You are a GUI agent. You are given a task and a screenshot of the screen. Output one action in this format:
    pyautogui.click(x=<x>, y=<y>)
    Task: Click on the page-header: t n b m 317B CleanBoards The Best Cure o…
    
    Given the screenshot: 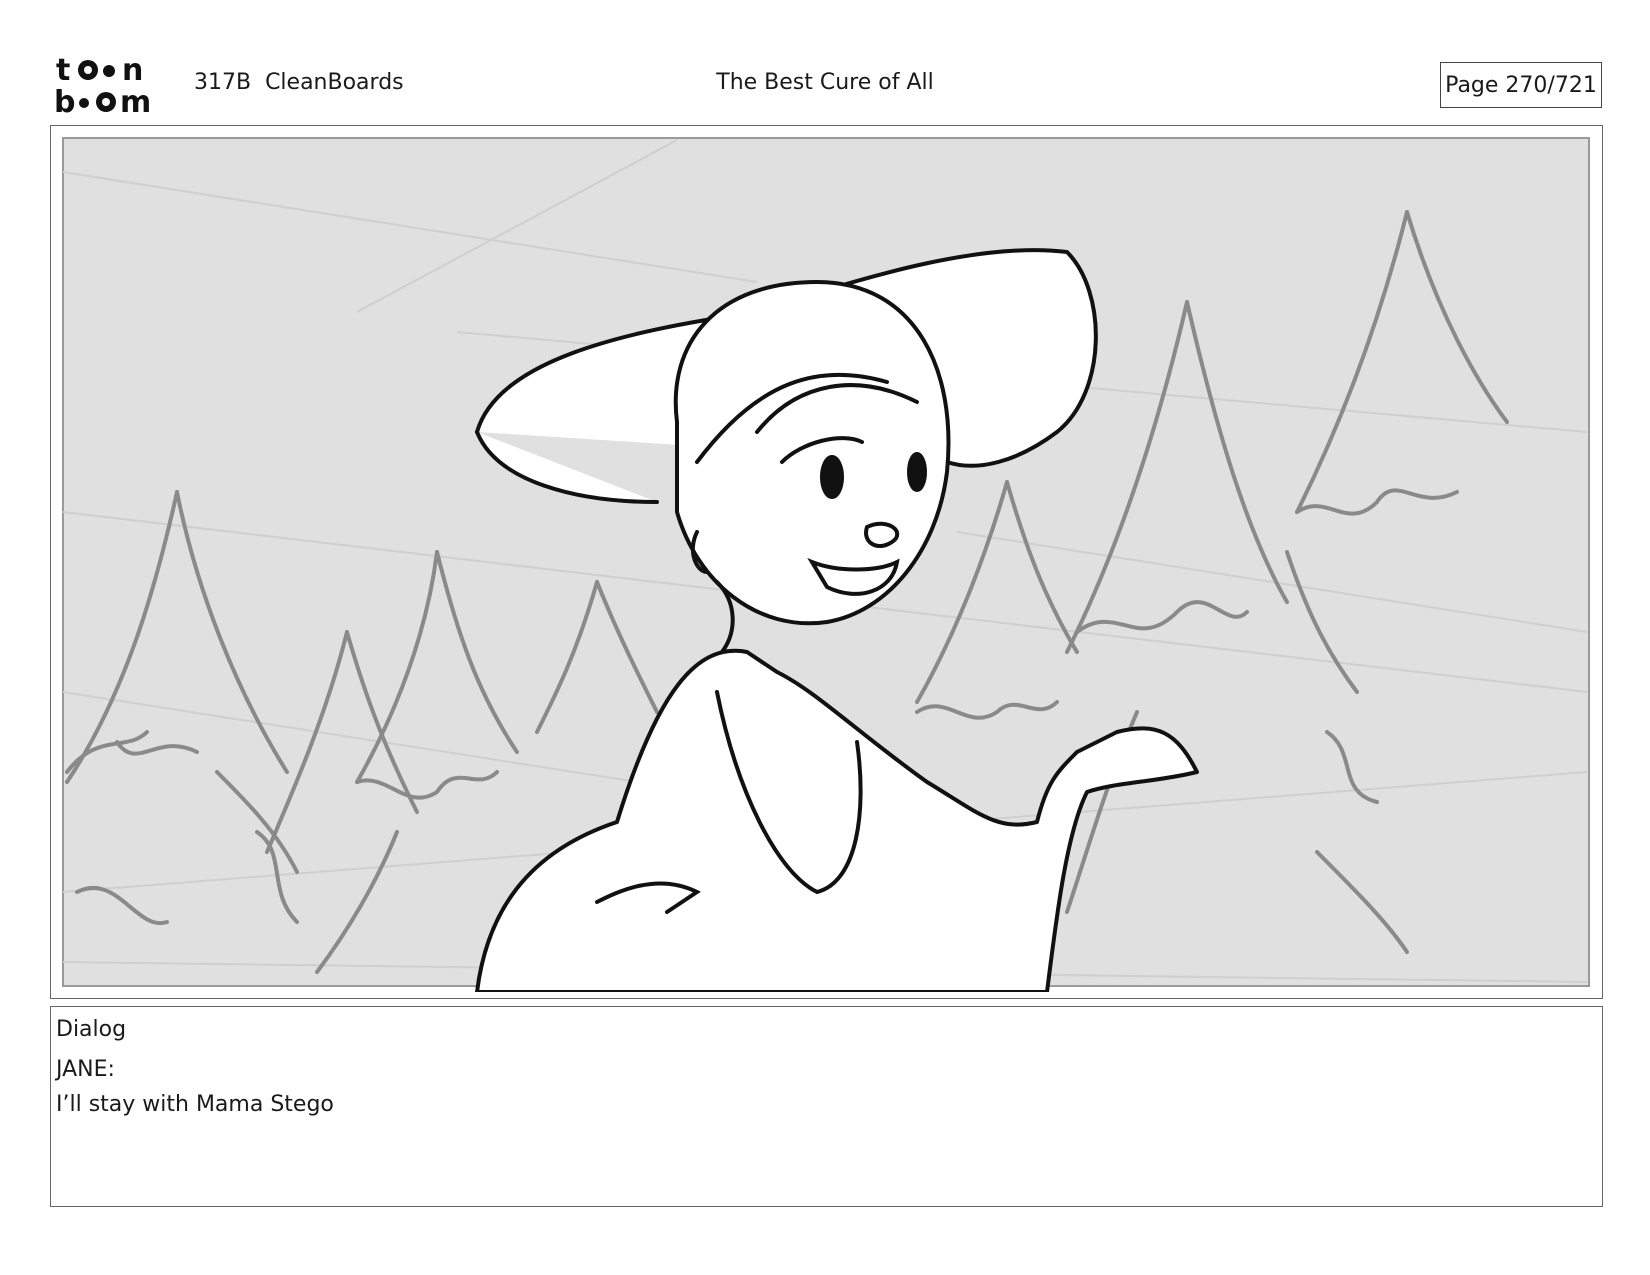 What is the action you would take?
    pyautogui.click(x=825, y=62)
    